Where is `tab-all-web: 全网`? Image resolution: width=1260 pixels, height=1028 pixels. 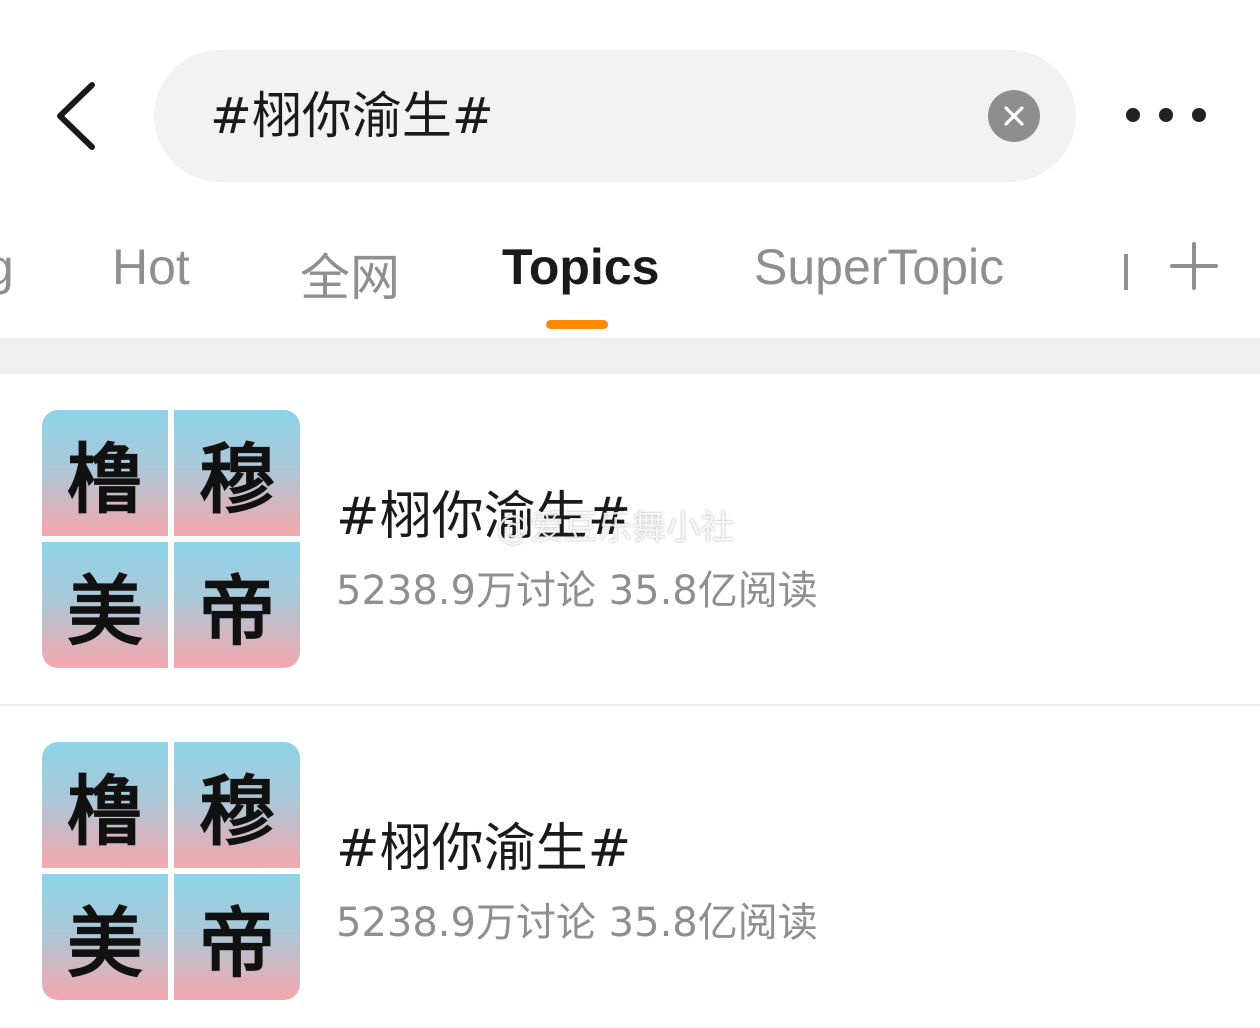 tab-all-web: 全网 is located at coordinates (350, 274).